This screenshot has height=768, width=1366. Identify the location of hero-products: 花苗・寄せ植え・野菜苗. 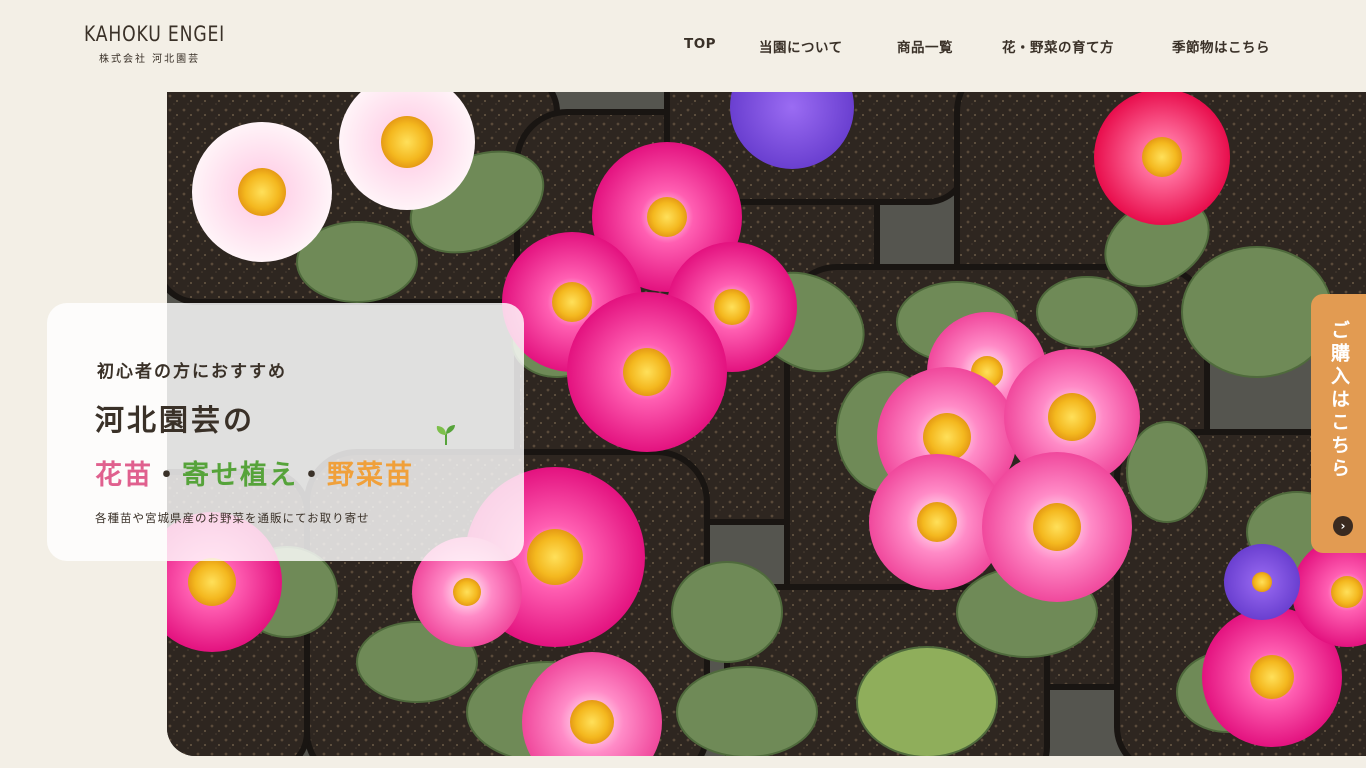
(254, 472).